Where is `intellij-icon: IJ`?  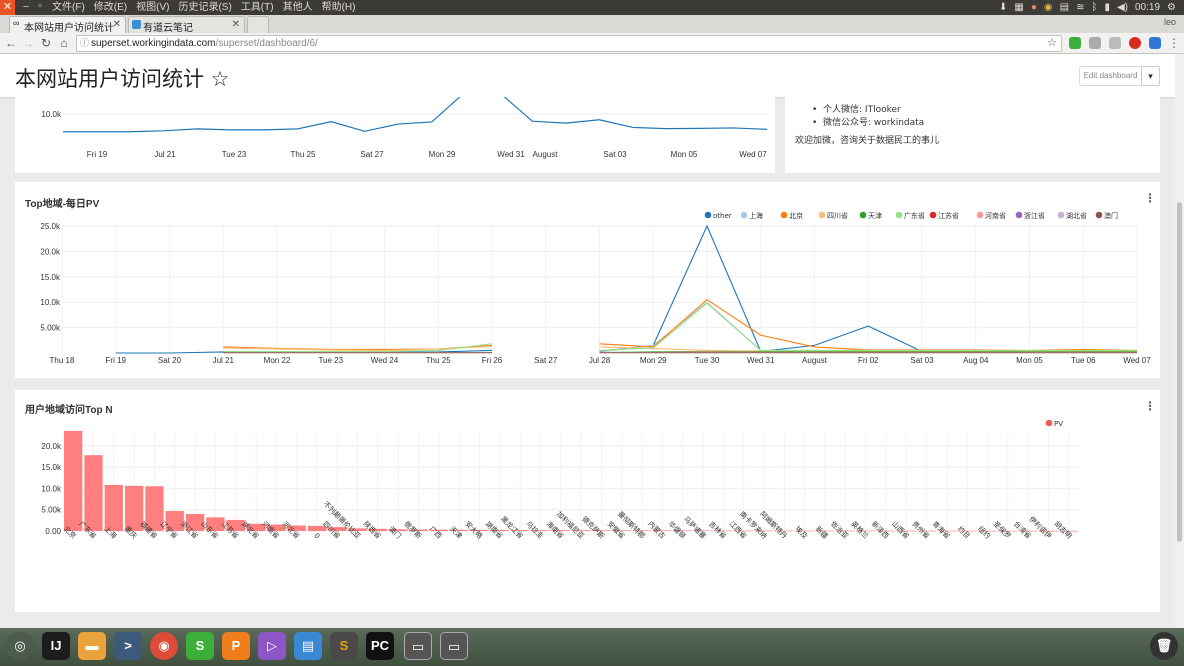 intellij-icon: IJ is located at coordinates (56, 646).